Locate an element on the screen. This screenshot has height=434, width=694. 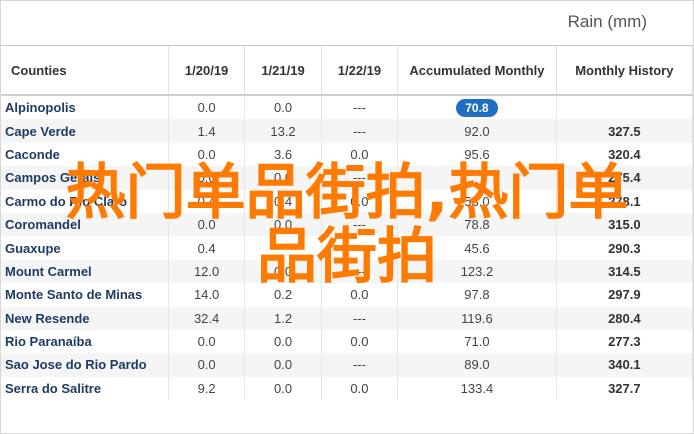
county-cell: Rio Paranaíba is located at coordinates (85, 341).